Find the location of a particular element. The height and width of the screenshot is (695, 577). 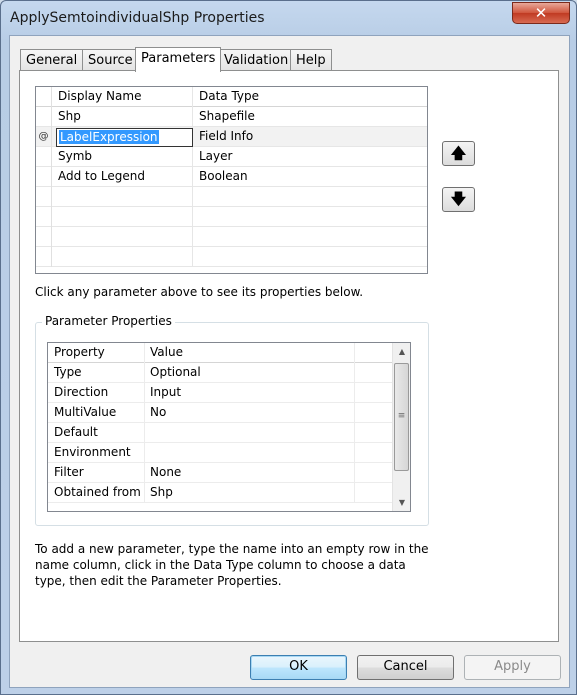

grid-header: Display Name Data Type is located at coordinates (231, 97).